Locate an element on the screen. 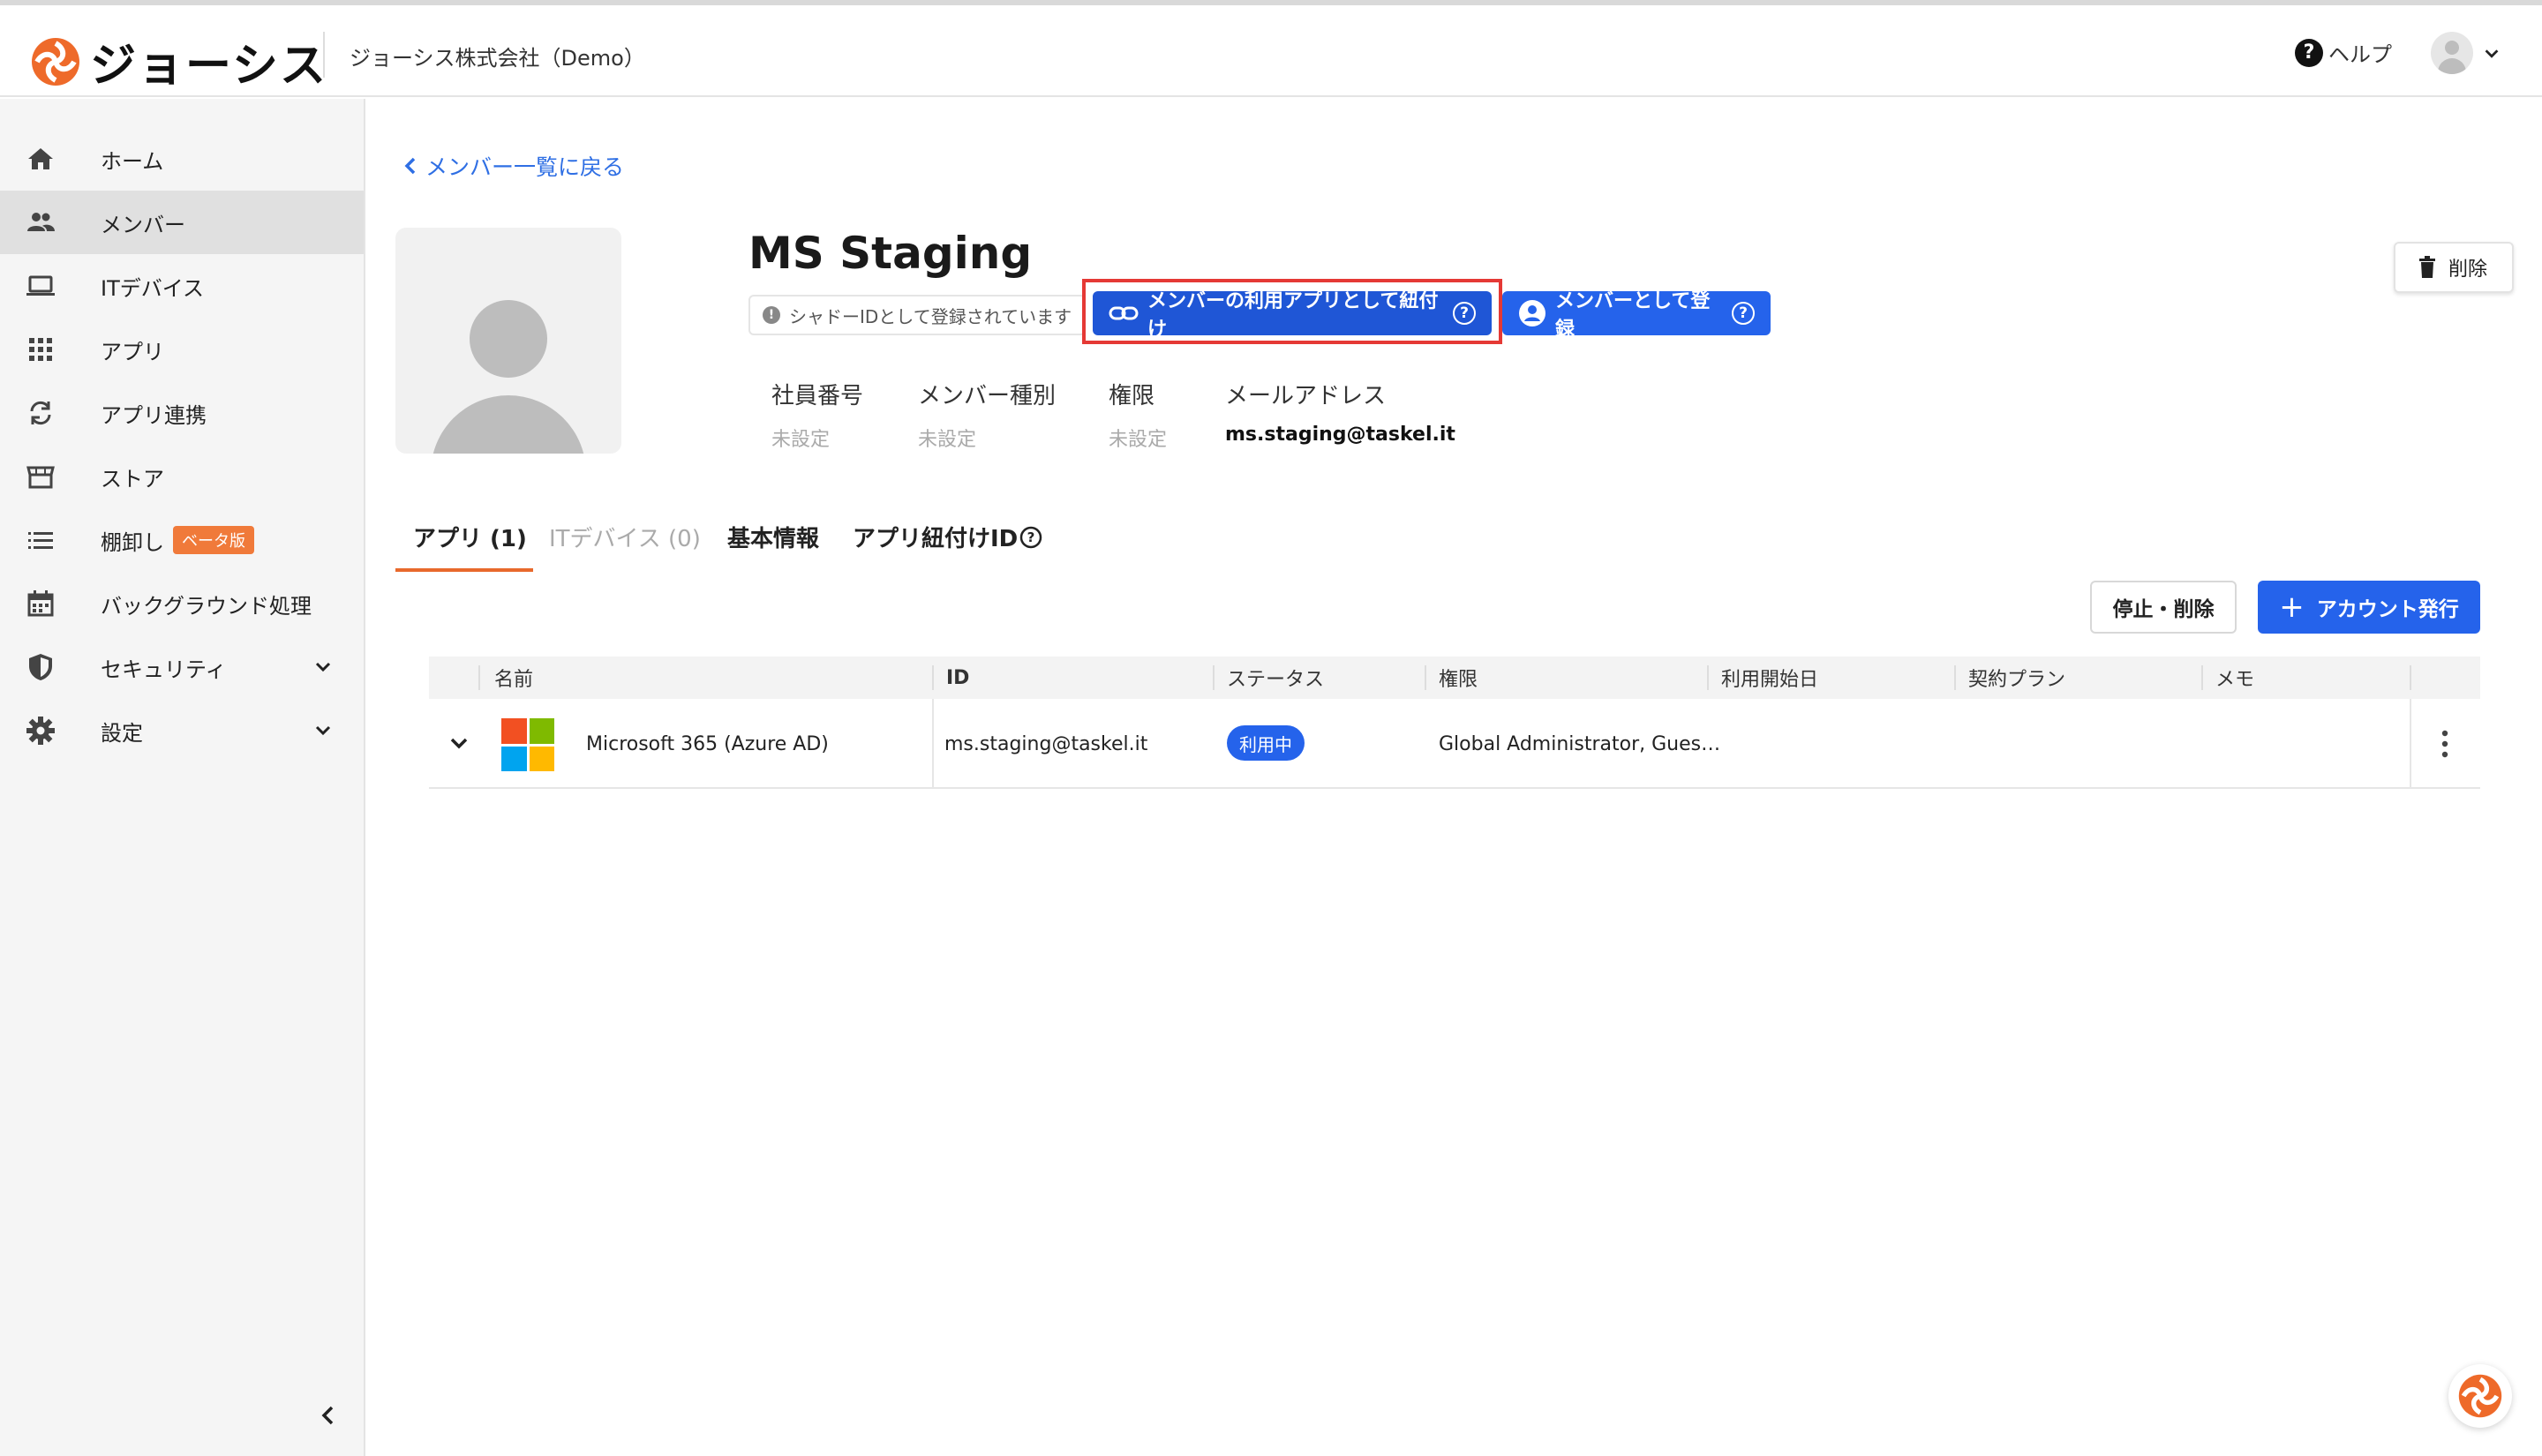 This screenshot has height=1456, width=2542. stop-delete-button: 停止・削除 is located at coordinates (2163, 607).